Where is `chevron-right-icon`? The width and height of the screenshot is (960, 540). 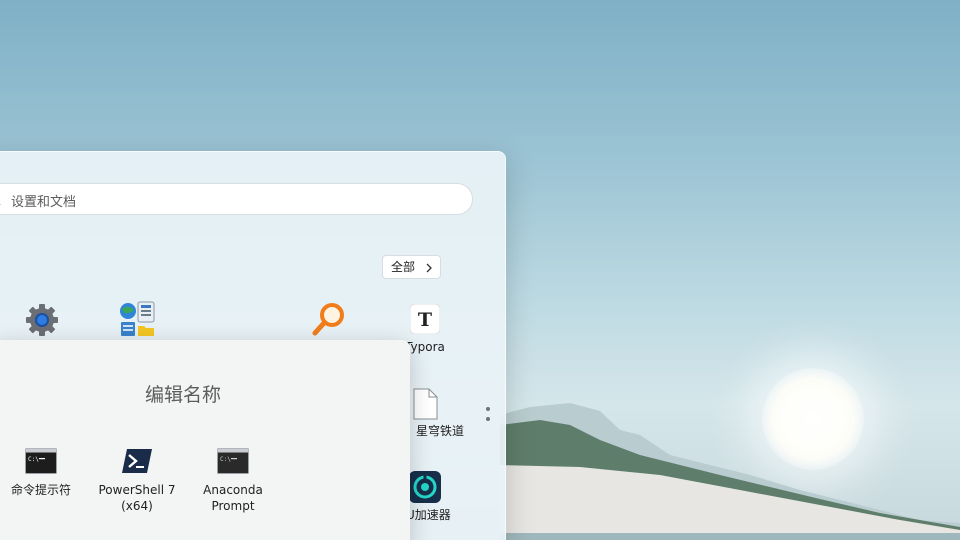 chevron-right-icon is located at coordinates (429, 268).